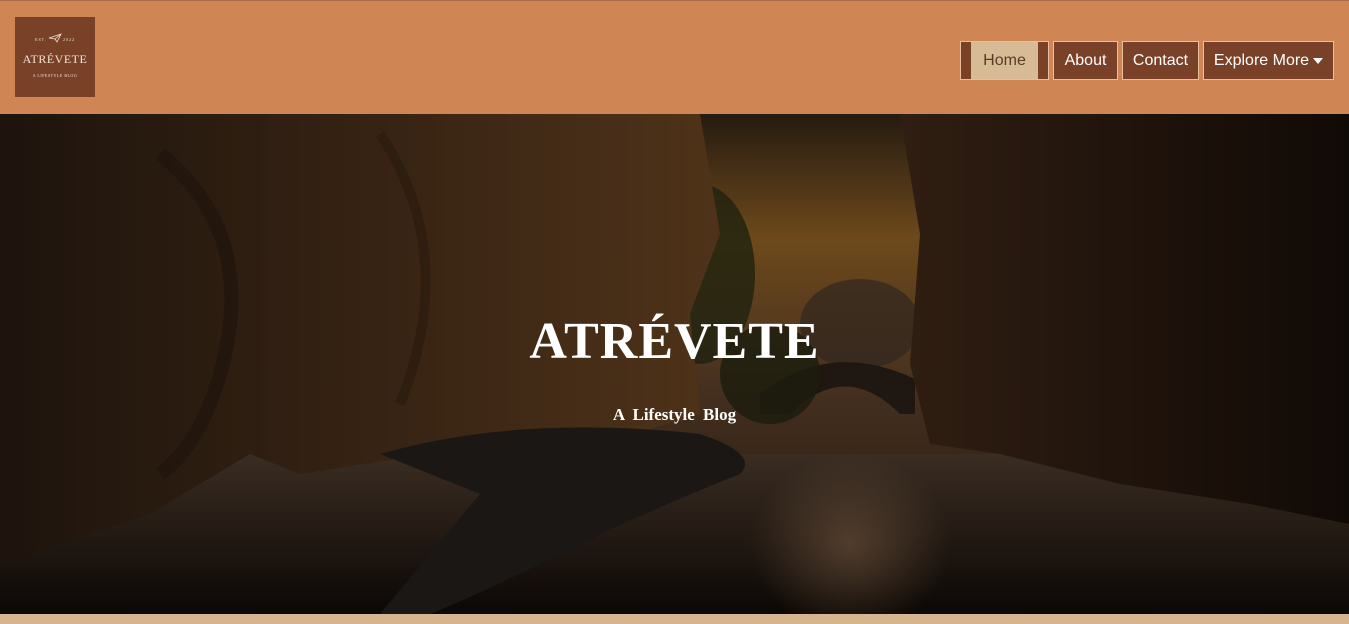 The height and width of the screenshot is (624, 1349). I want to click on nav-about-label: About, so click(1085, 60).